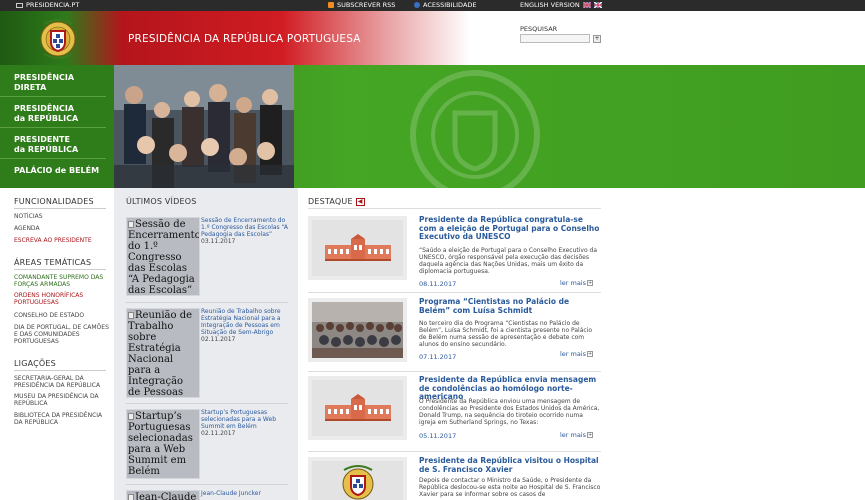 The image size is (865, 500). What do you see at coordinates (58, 38) in the screenshot?
I see `coat-of-arms-logo` at bounding box center [58, 38].